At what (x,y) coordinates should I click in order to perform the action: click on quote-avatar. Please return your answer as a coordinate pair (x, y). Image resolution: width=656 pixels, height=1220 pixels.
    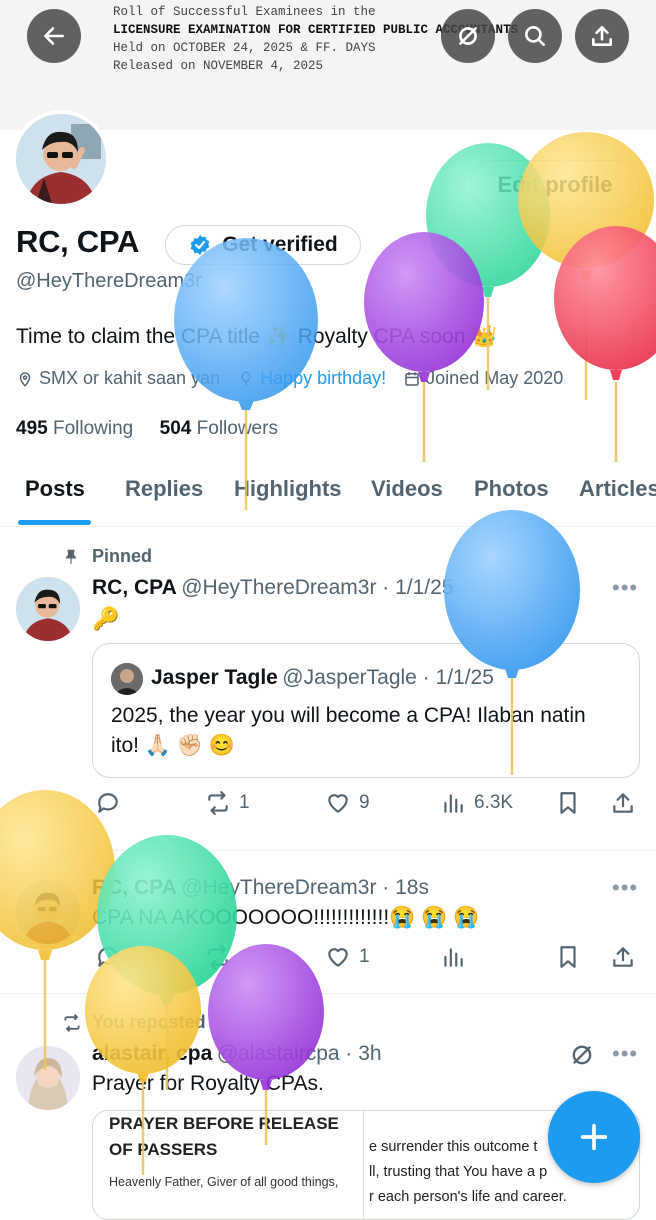
    Looking at the image, I should click on (127, 679).